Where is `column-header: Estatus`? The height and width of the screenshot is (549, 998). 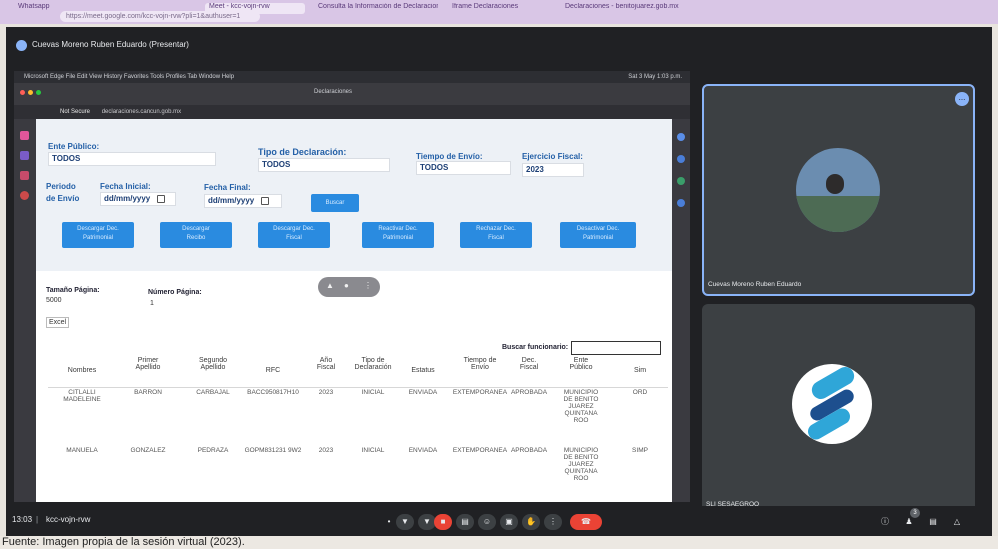
column-header: Estatus is located at coordinates (423, 370).